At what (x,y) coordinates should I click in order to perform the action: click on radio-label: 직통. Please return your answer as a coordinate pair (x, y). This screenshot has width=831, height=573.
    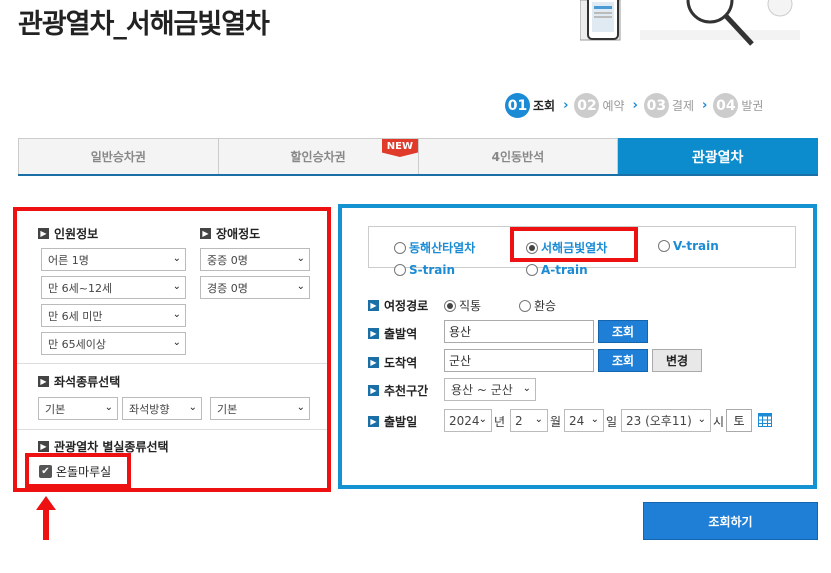
    Looking at the image, I should click on (470, 306).